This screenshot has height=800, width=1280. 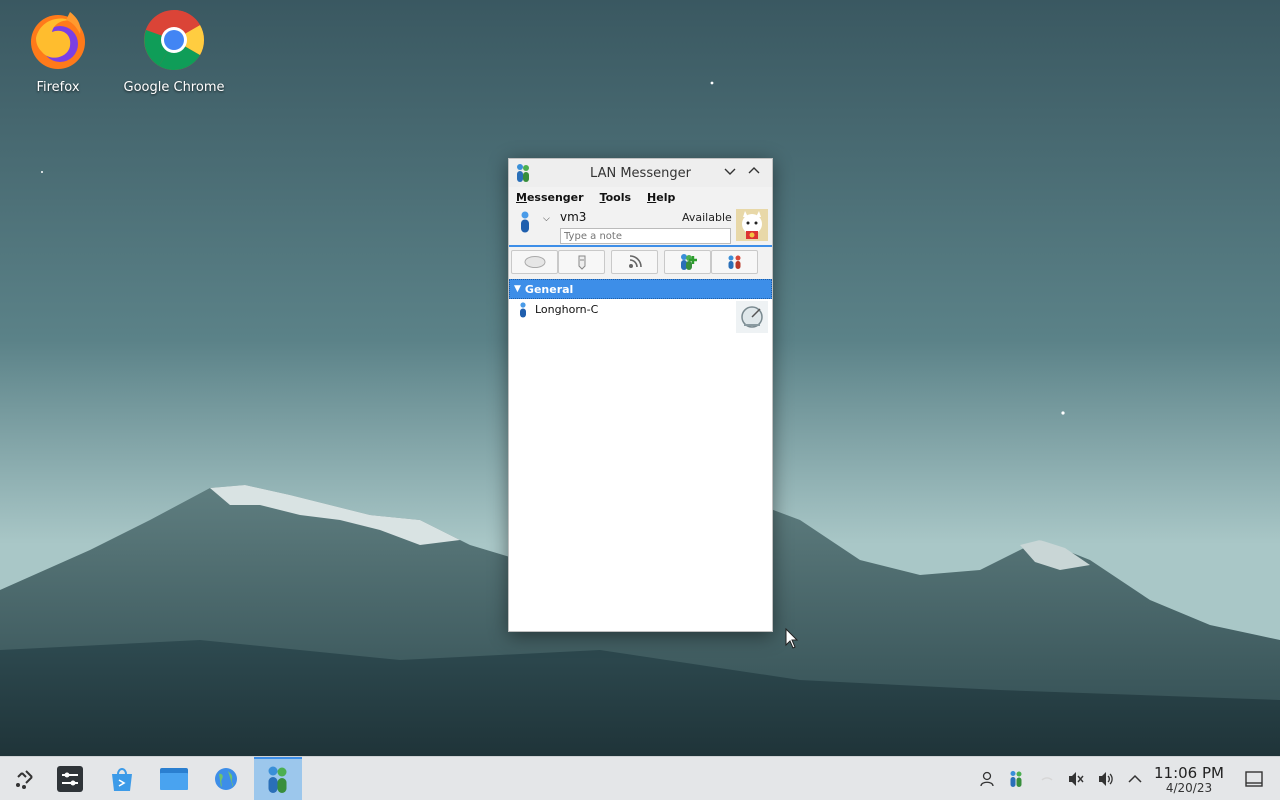 I want to click on show-desktop-icon, so click(x=1254, y=779).